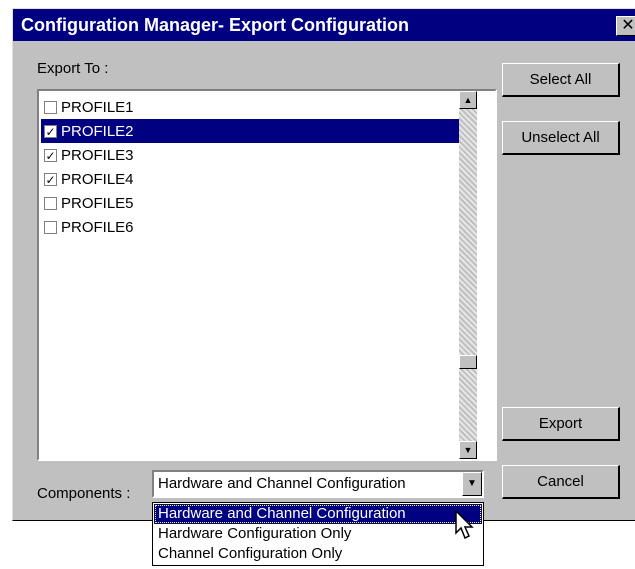  I want to click on dropdown-option: Channel Configuration Only, so click(318, 554).